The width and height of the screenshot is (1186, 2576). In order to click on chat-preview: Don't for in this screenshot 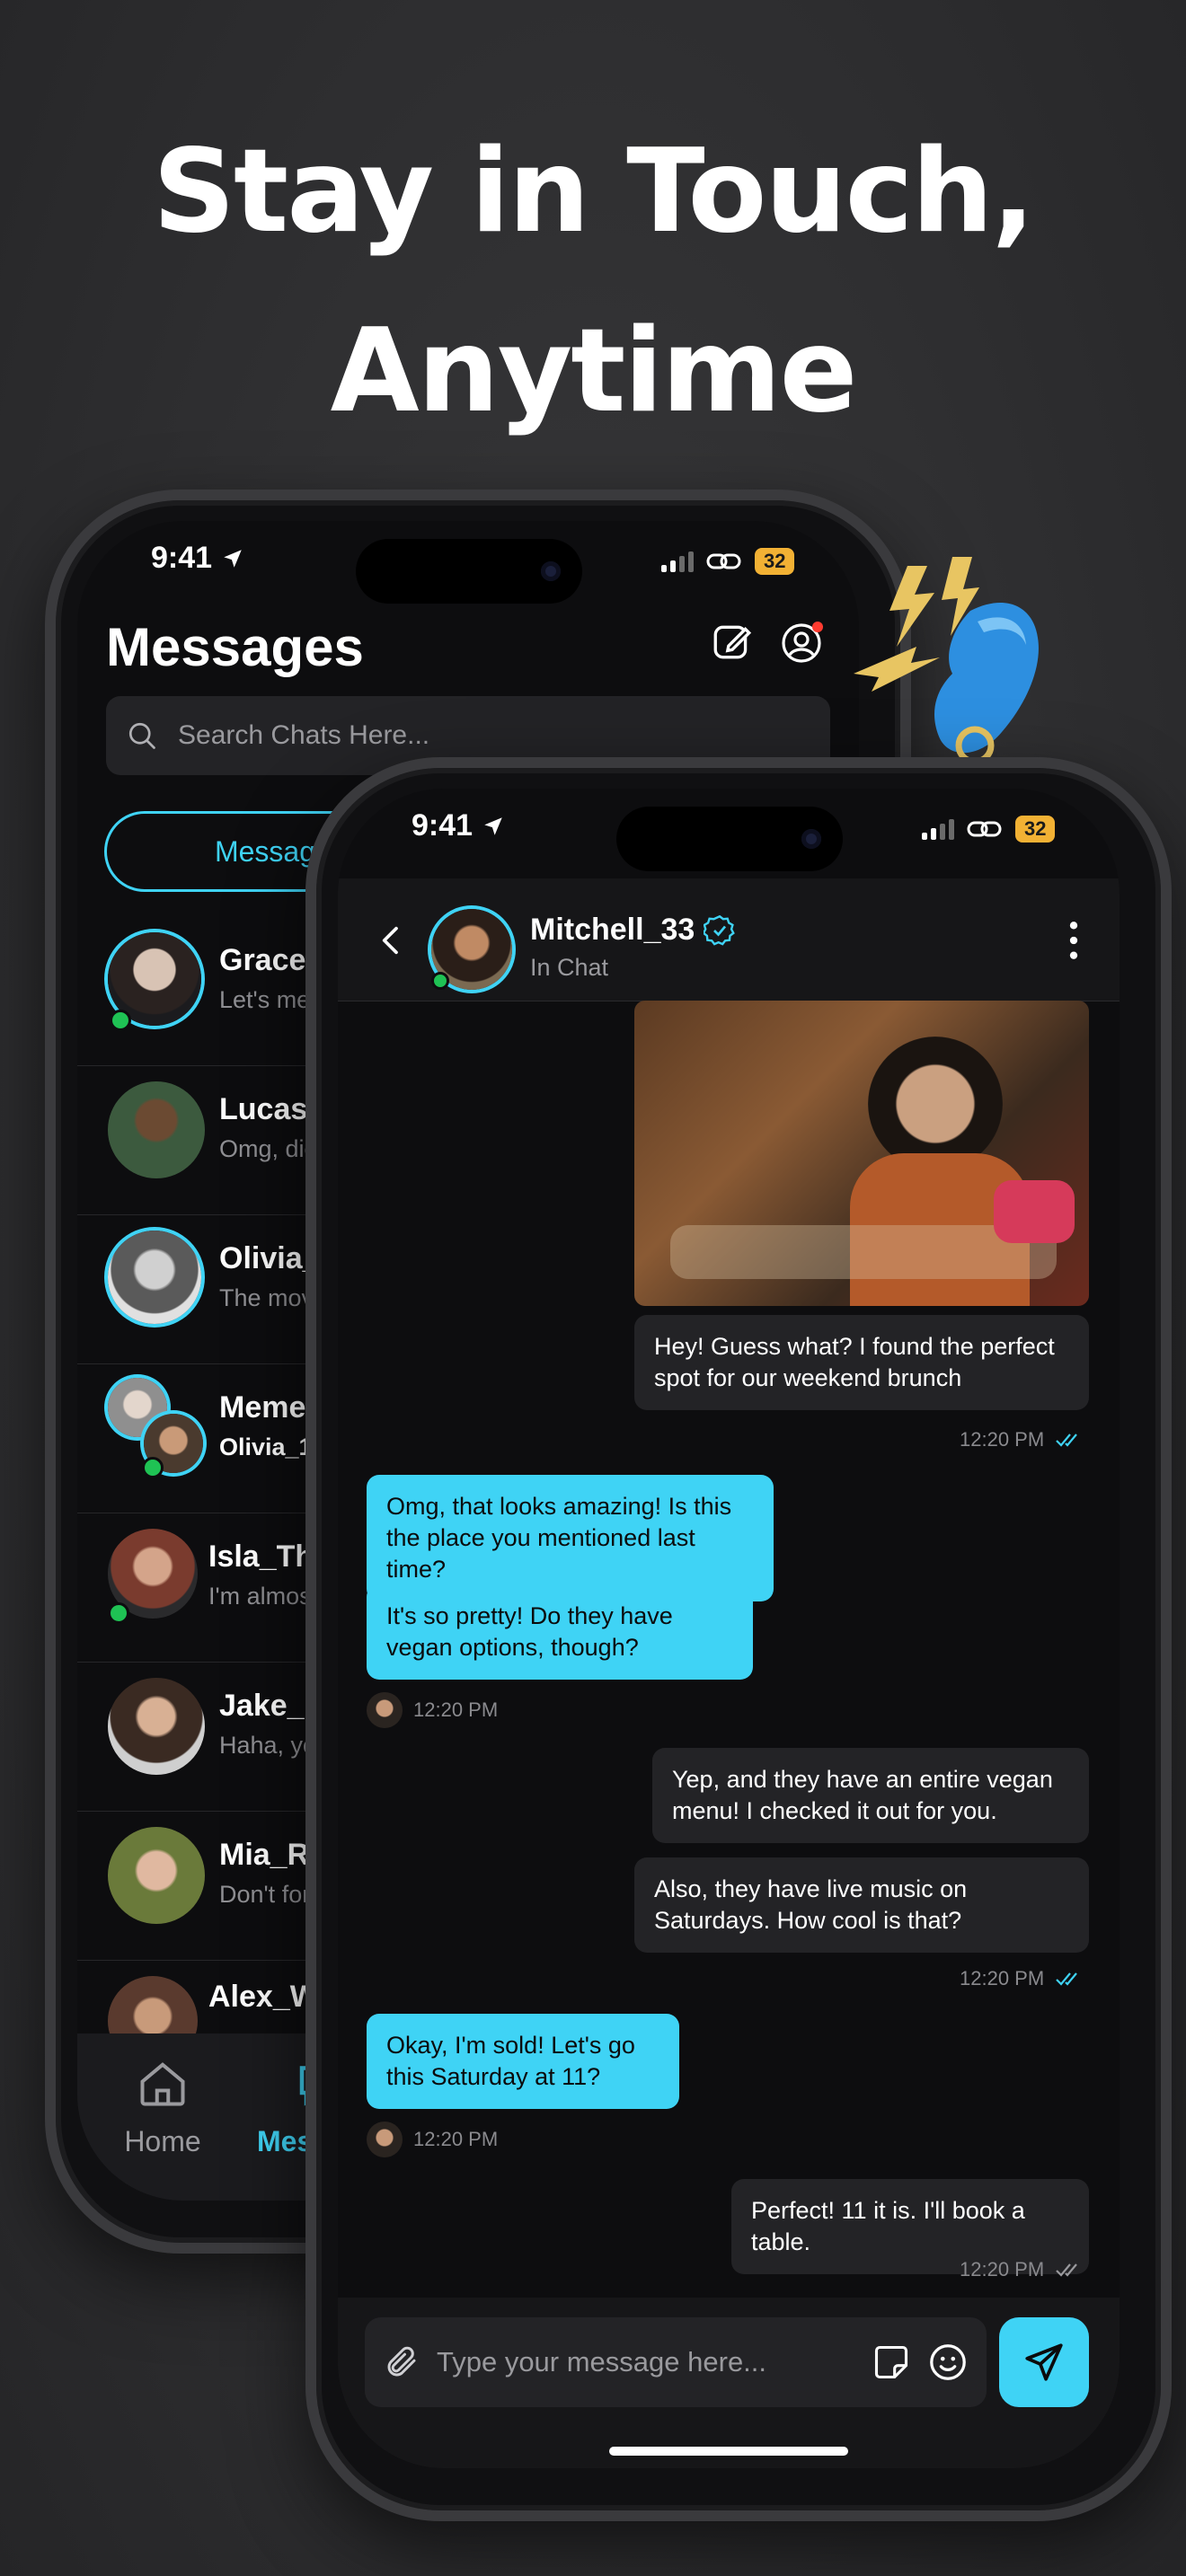, I will do `click(265, 1894)`.